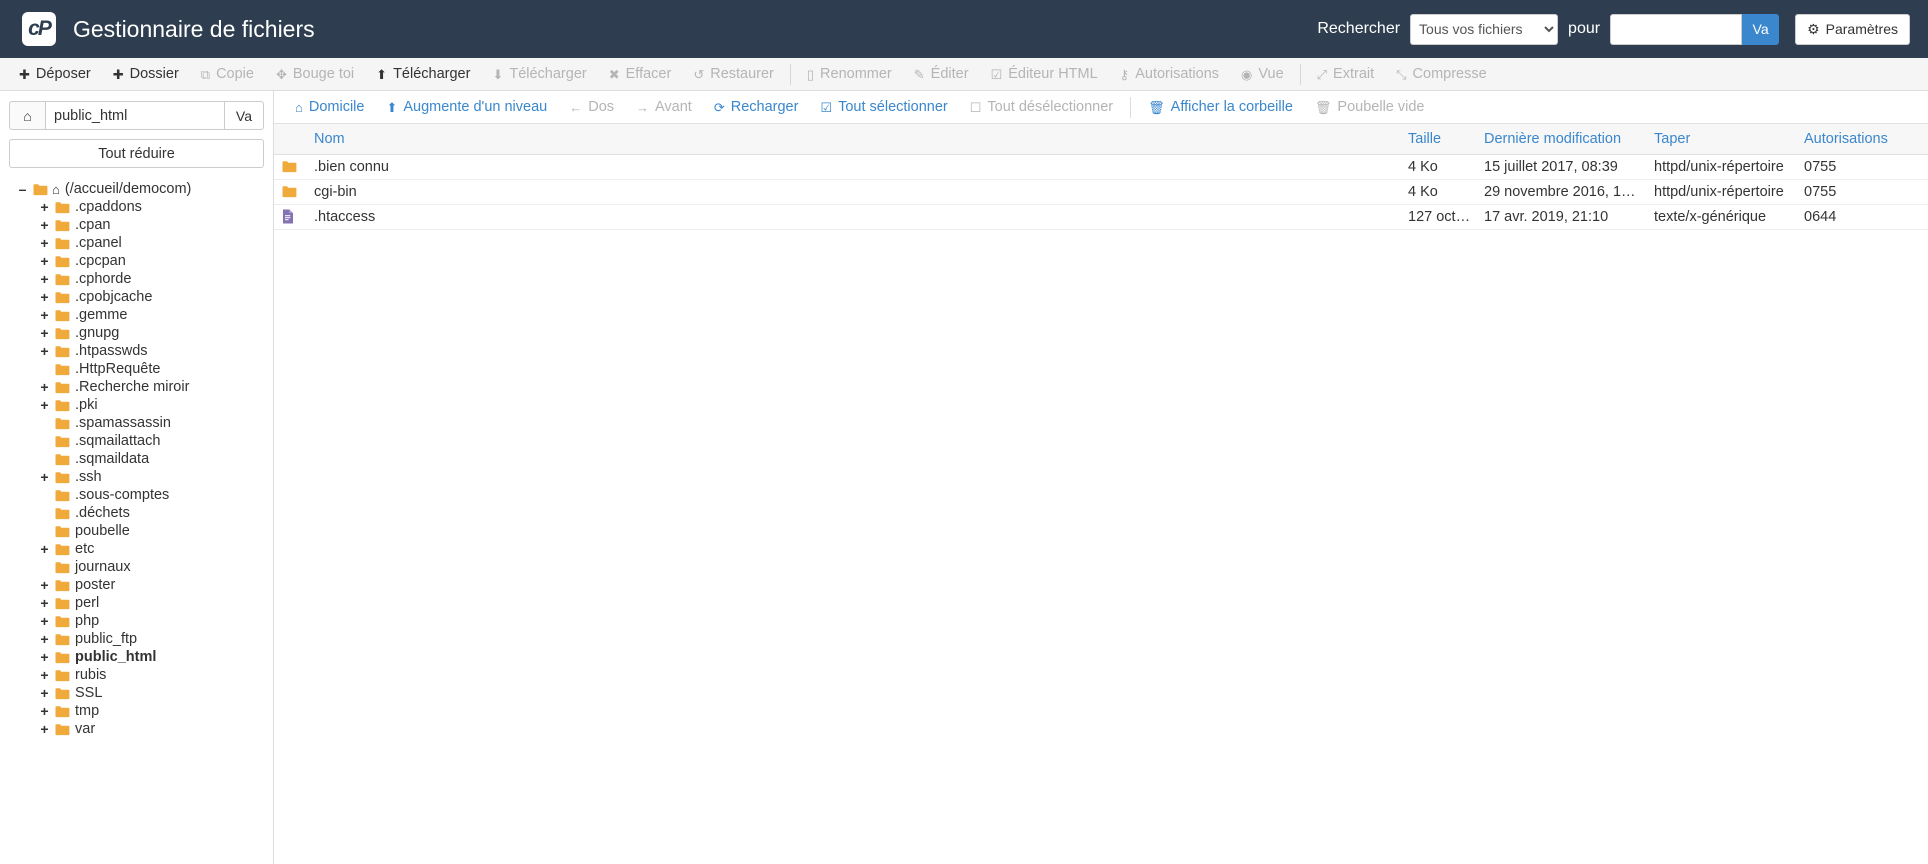  I want to click on column-header-type: Taper, so click(1723, 139).